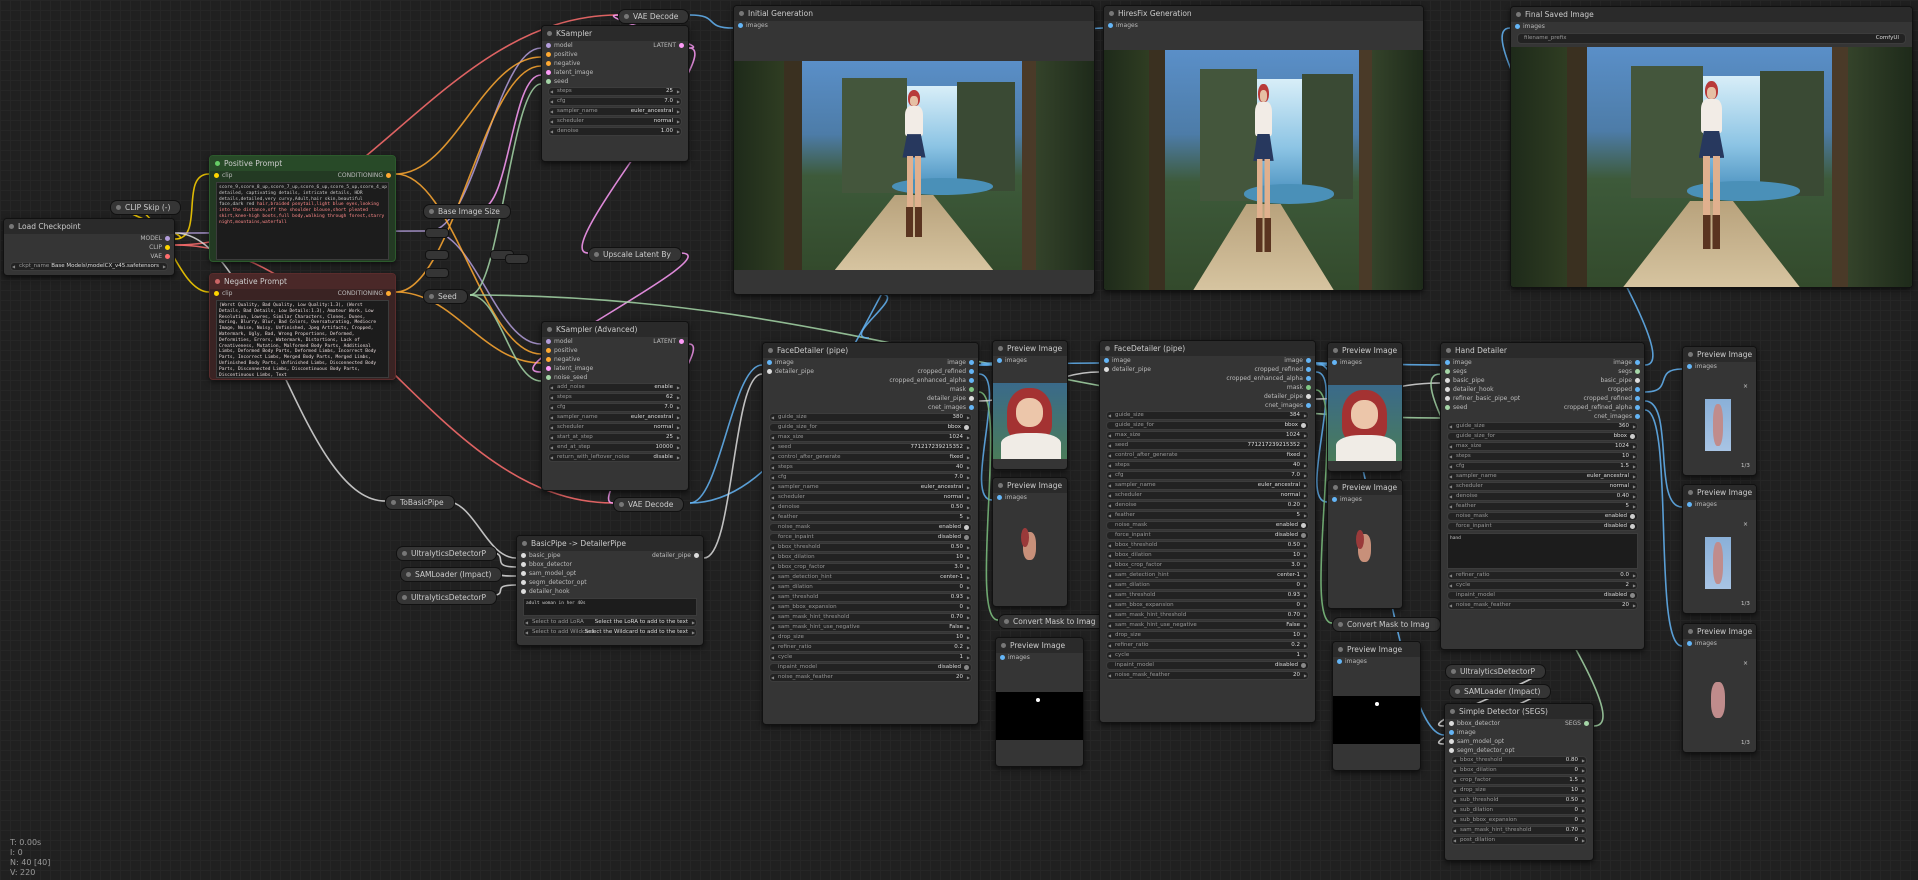  I want to click on bbox-dilation-widget: bbox_dilation10, so click(1207, 555).